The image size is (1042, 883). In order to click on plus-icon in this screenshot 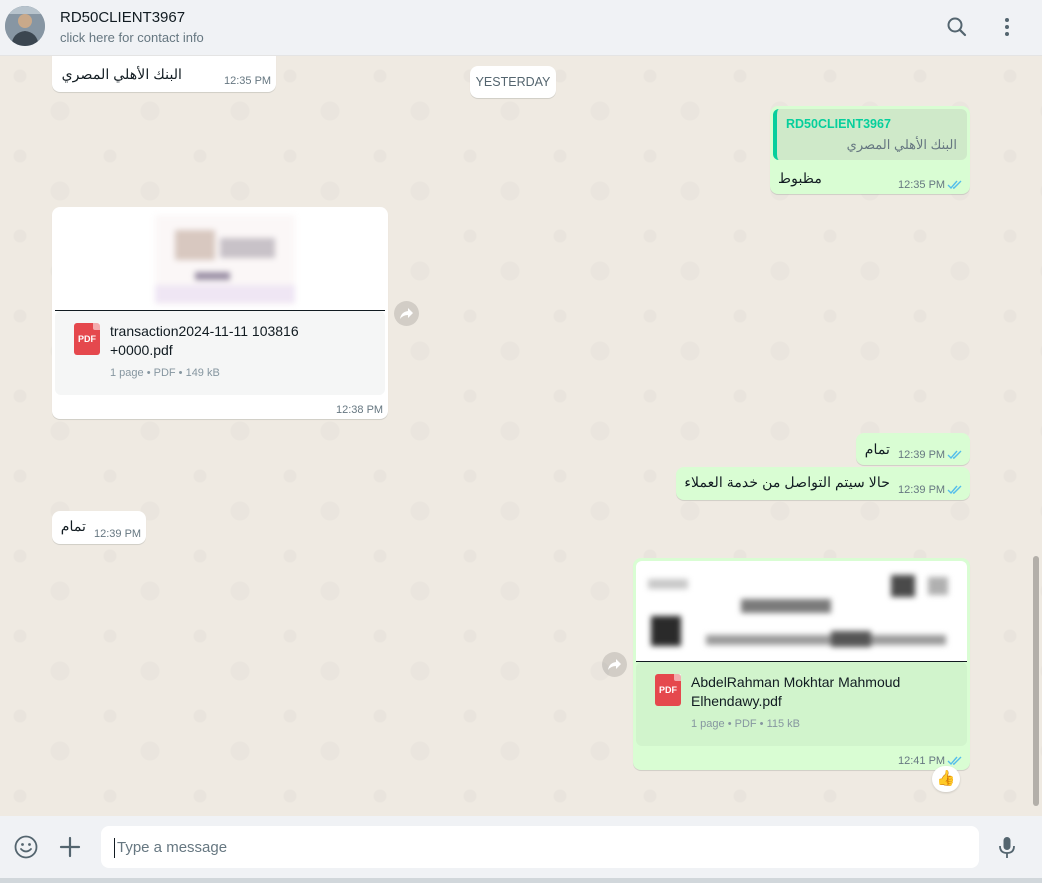, I will do `click(70, 847)`.